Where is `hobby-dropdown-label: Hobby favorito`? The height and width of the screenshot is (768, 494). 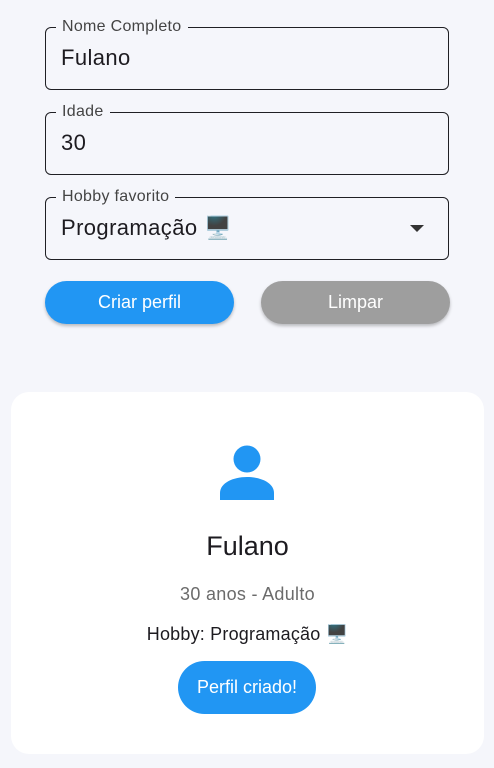
hobby-dropdown-label: Hobby favorito is located at coordinates (116, 197).